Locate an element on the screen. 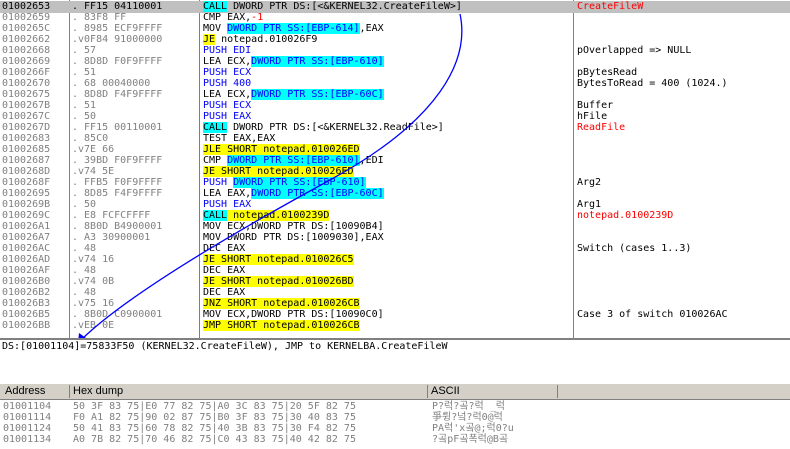  instruction-token: DWORD PTR DS:[<&KERNEL32.CreateFileW>] is located at coordinates (344, 6).